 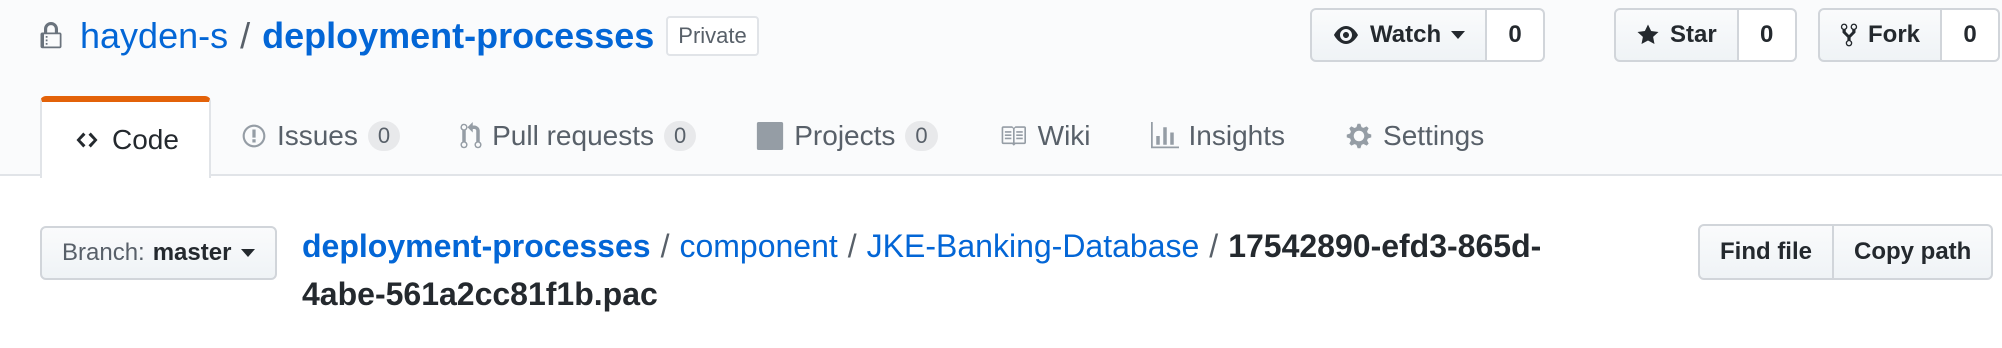 What do you see at coordinates (53, 36) in the screenshot?
I see `lock-icon` at bounding box center [53, 36].